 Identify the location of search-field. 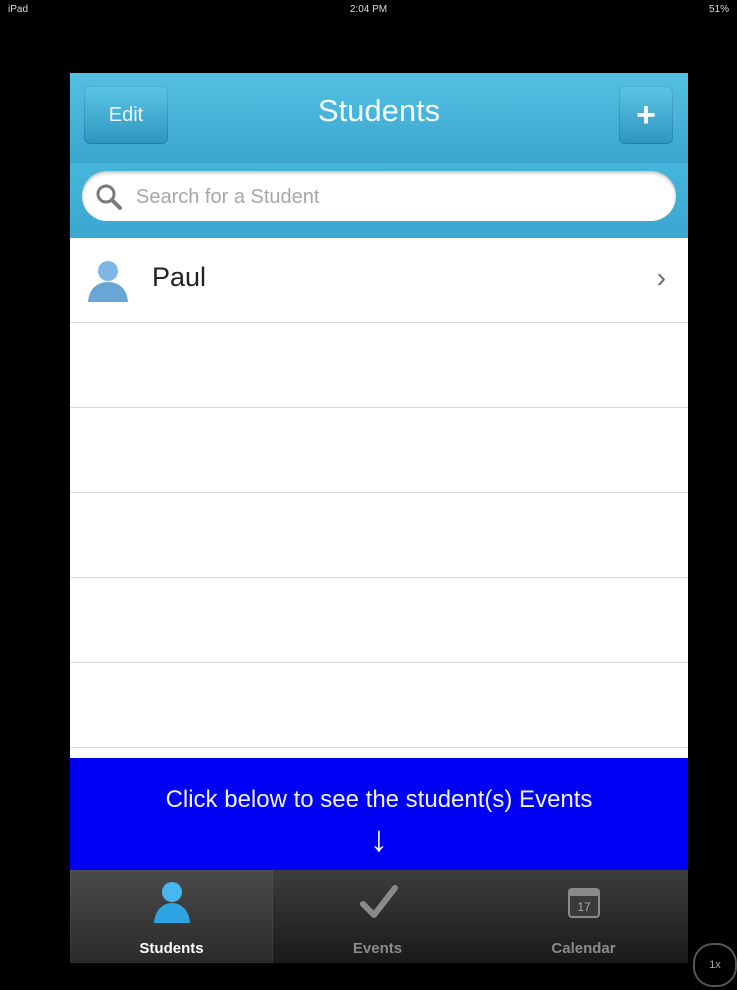
(379, 196).